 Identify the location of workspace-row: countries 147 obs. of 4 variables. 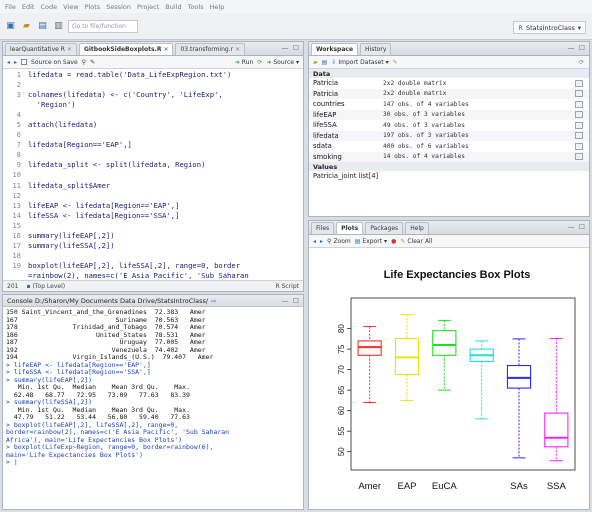
(449, 104).